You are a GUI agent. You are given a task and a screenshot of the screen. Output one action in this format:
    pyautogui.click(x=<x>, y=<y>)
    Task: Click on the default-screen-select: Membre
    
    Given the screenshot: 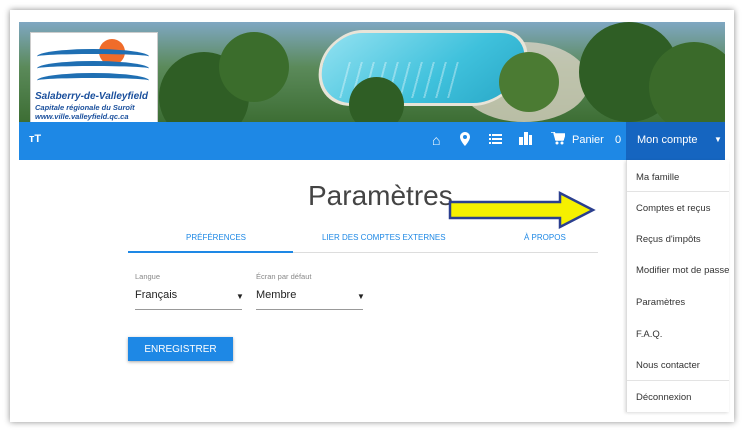 What is the action you would take?
    pyautogui.click(x=276, y=295)
    